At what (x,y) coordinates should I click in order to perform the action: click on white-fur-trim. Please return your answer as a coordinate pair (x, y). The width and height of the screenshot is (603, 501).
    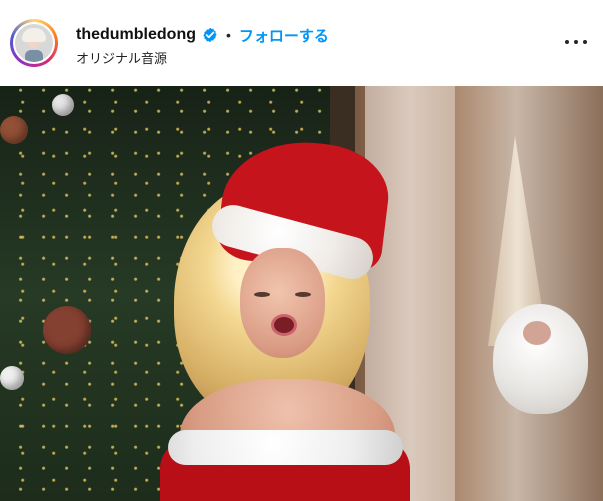
    Looking at the image, I should click on (285, 447).